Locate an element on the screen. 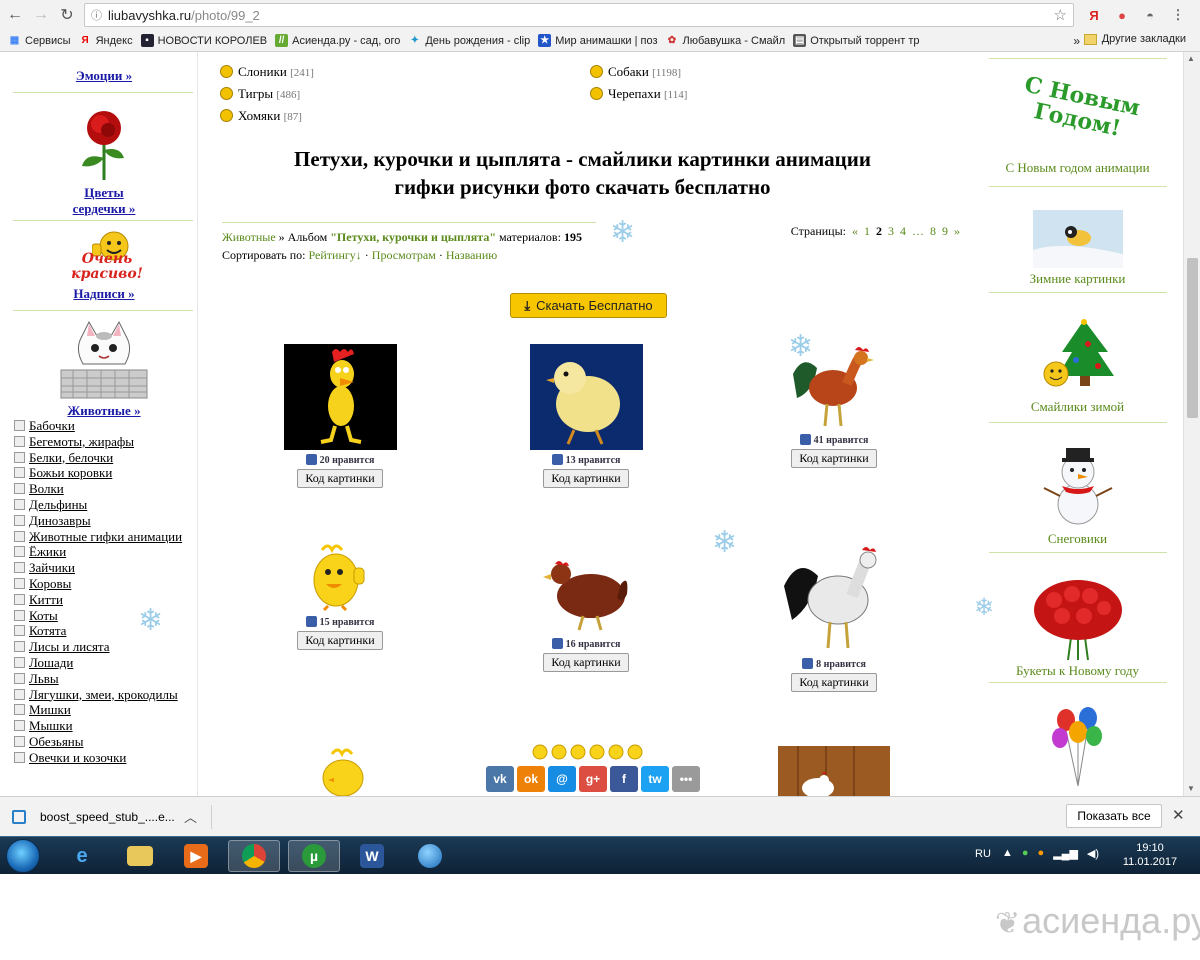 This screenshot has width=1200, height=960. subcategory-tigers: Тигры [486] is located at coordinates (260, 94).